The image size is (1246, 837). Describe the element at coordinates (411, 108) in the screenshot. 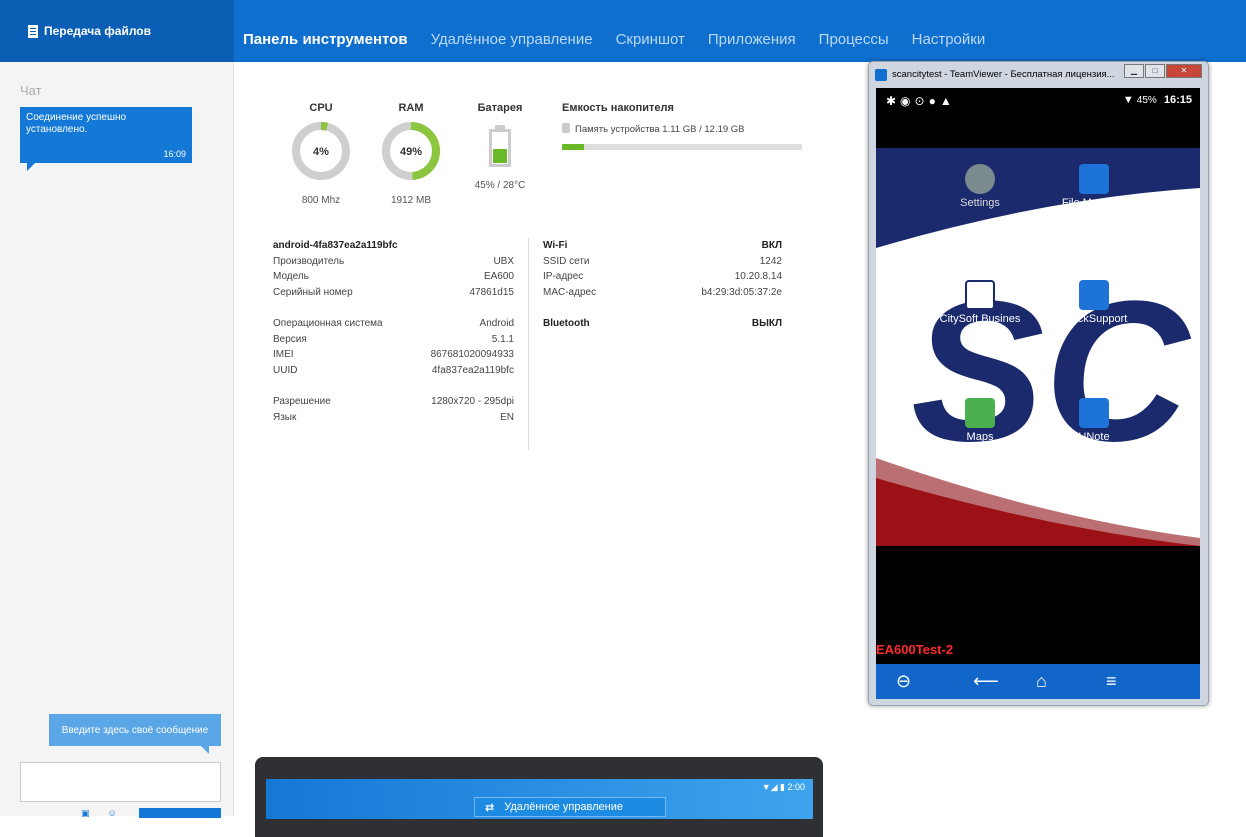

I see `ram-label: RAM` at that location.